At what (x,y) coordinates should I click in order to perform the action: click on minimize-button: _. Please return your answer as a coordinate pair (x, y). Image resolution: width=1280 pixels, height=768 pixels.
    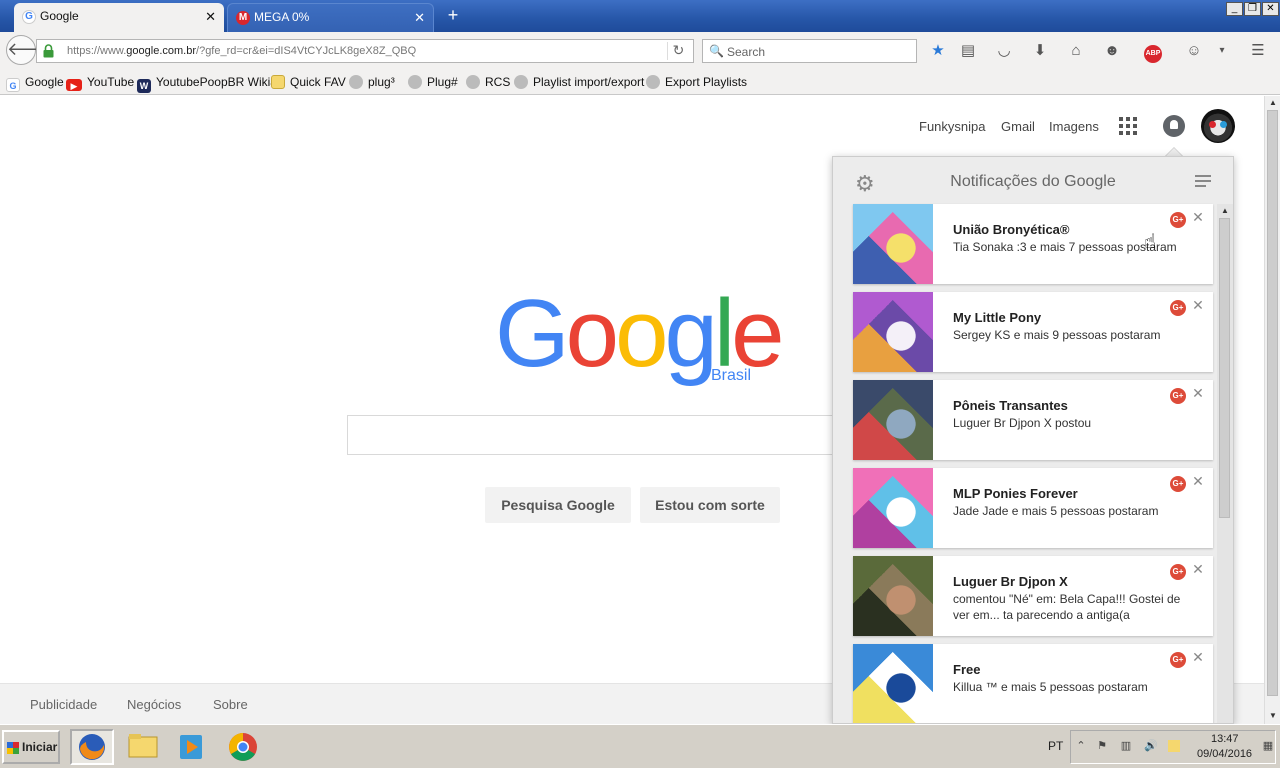
    Looking at the image, I should click on (1234, 9).